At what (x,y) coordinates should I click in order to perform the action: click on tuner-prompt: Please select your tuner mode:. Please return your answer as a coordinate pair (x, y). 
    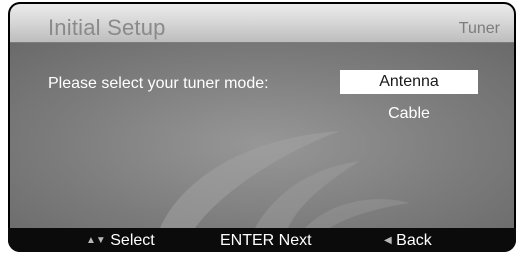
    Looking at the image, I should click on (158, 83).